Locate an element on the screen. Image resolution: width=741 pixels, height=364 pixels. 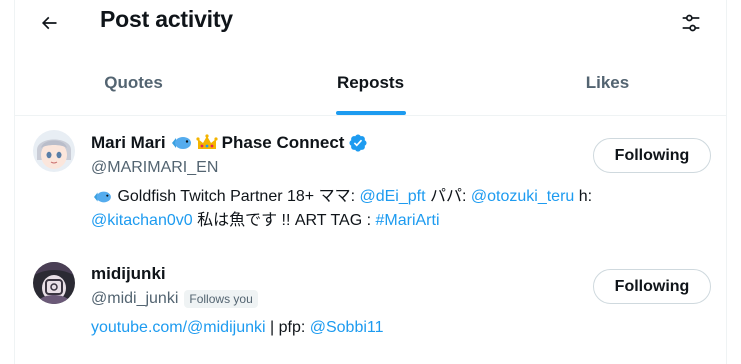
display-name-row: midijunki is located at coordinates (128, 274).